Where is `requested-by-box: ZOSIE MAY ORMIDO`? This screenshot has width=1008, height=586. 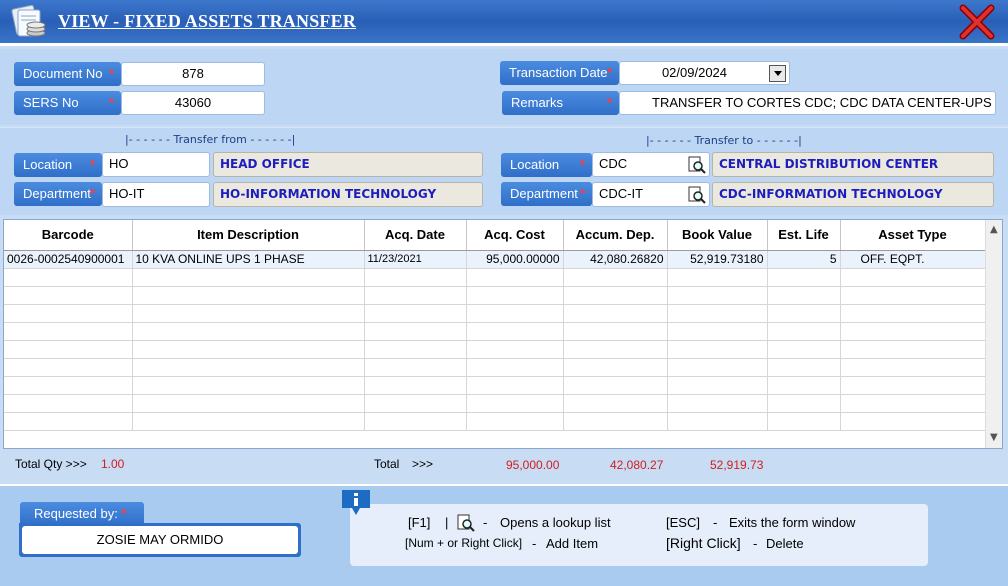
requested-by-box: ZOSIE MAY ORMIDO is located at coordinates (160, 540).